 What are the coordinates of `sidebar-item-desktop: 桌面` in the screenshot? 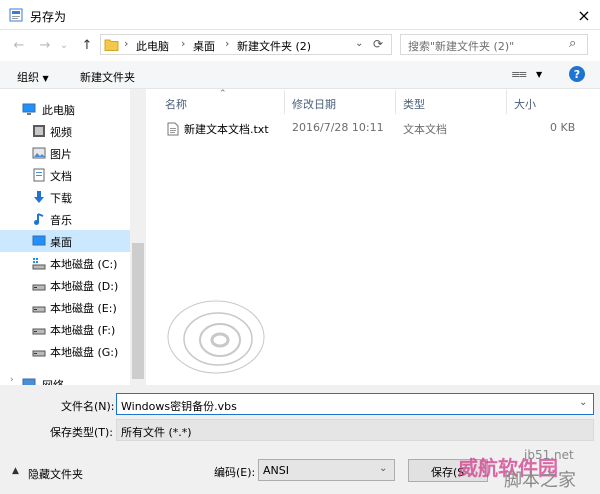 It's located at (65, 241).